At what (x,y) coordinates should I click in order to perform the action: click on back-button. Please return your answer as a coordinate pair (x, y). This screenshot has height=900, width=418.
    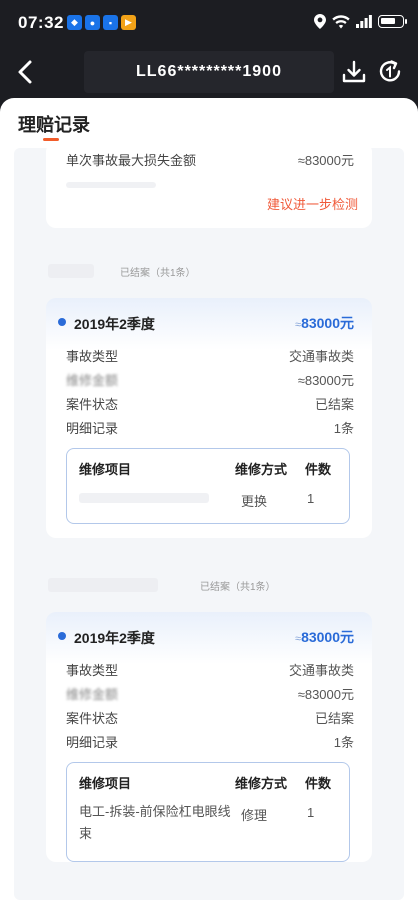
    Looking at the image, I should click on (26, 72).